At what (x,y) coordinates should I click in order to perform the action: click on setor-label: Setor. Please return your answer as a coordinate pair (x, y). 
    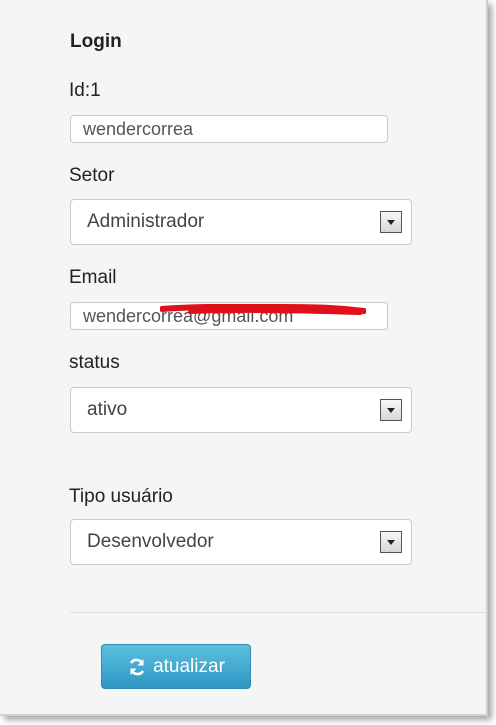
    Looking at the image, I should click on (92, 175).